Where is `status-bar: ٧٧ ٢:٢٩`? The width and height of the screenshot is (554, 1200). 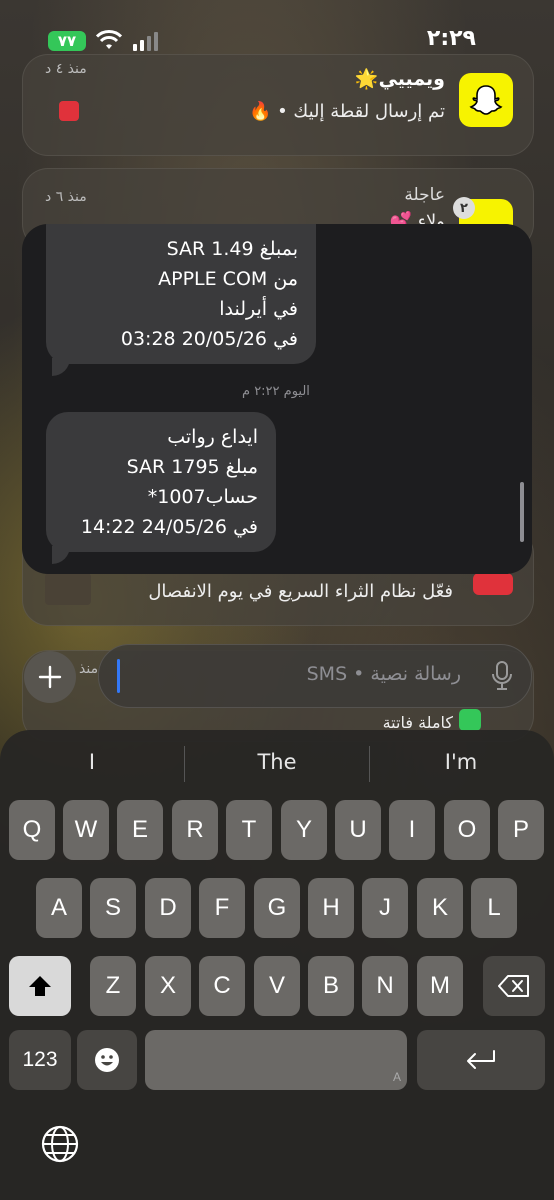
status-bar: ٧٧ ٢:٢٩ is located at coordinates (277, 30).